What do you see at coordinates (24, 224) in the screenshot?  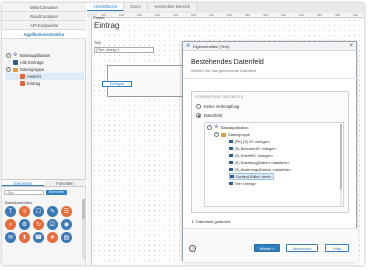 I see `control-tile: ⚙` at bounding box center [24, 224].